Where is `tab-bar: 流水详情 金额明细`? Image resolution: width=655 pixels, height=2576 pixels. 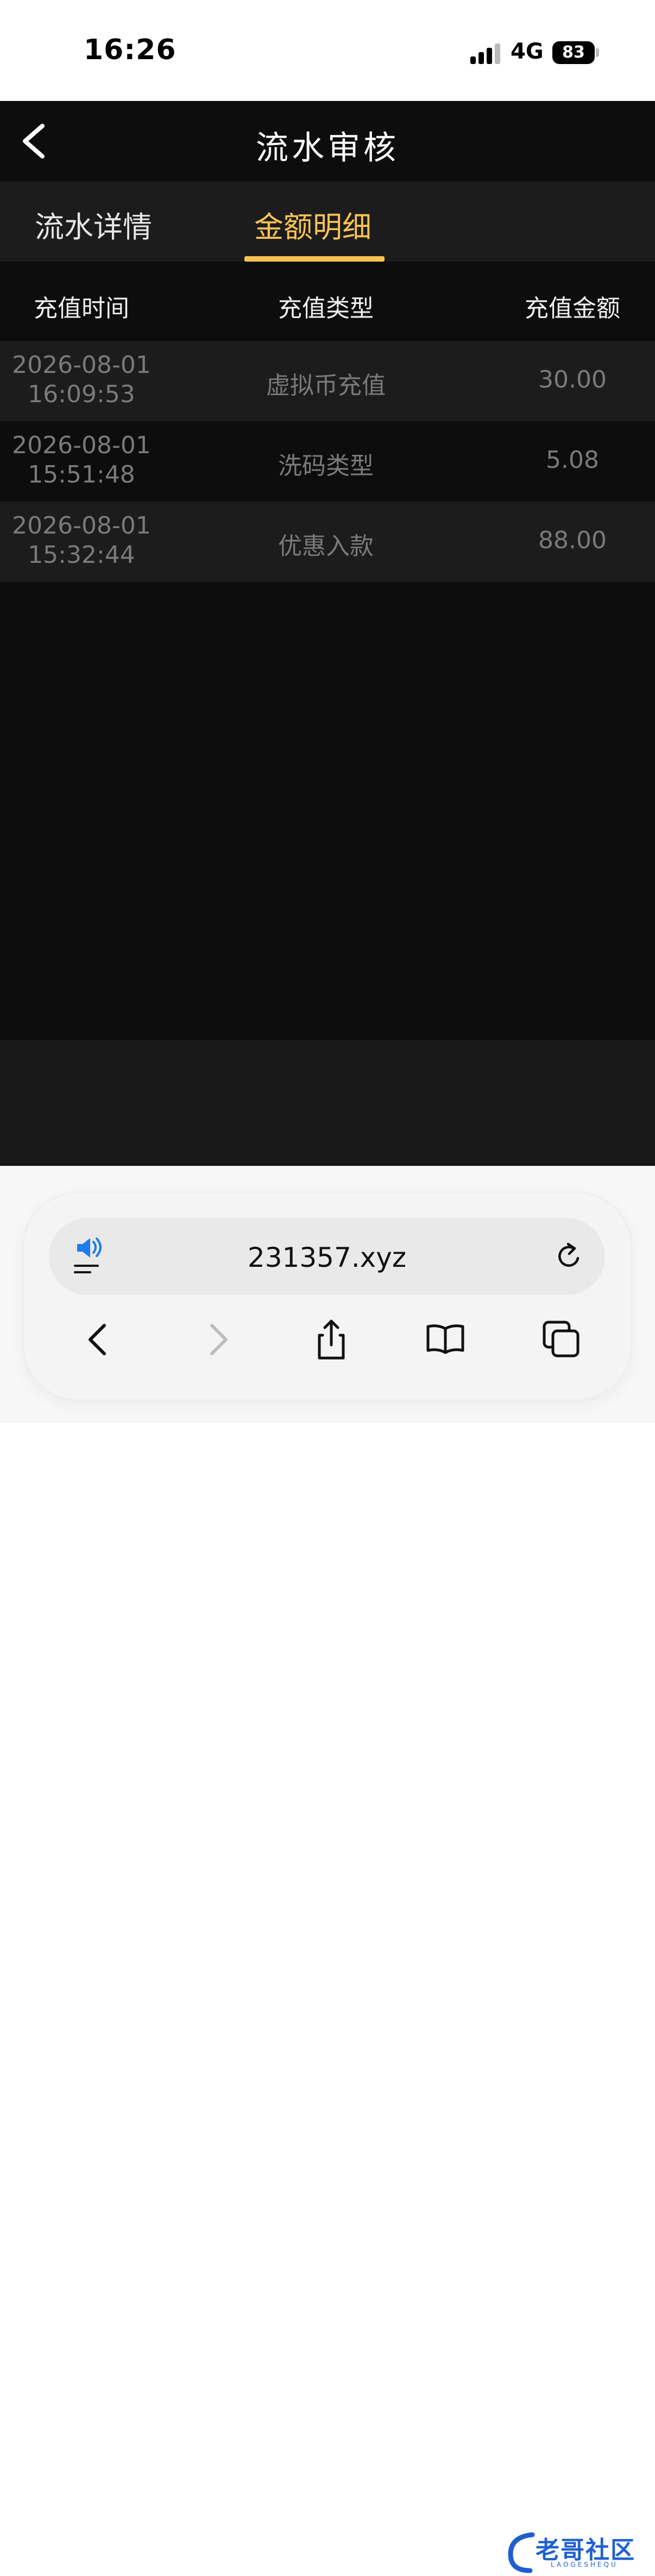
tab-bar: 流水详情 金额明细 is located at coordinates (327, 221).